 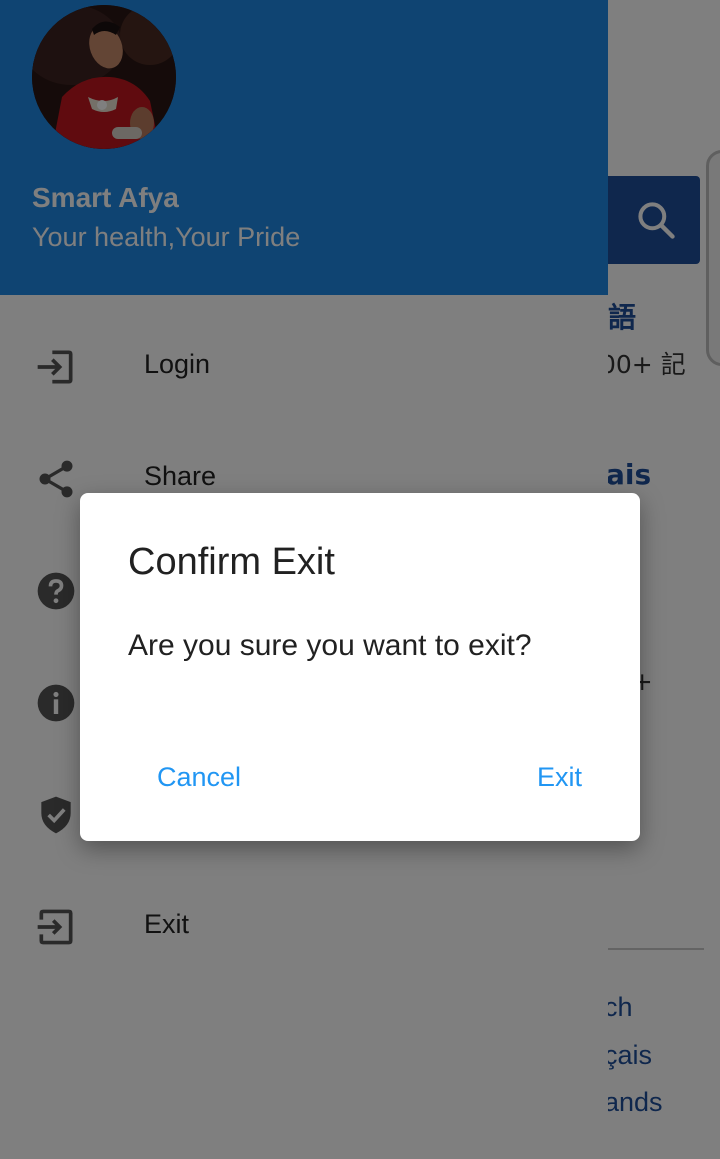 I want to click on exit-button: Exit, so click(x=559, y=777).